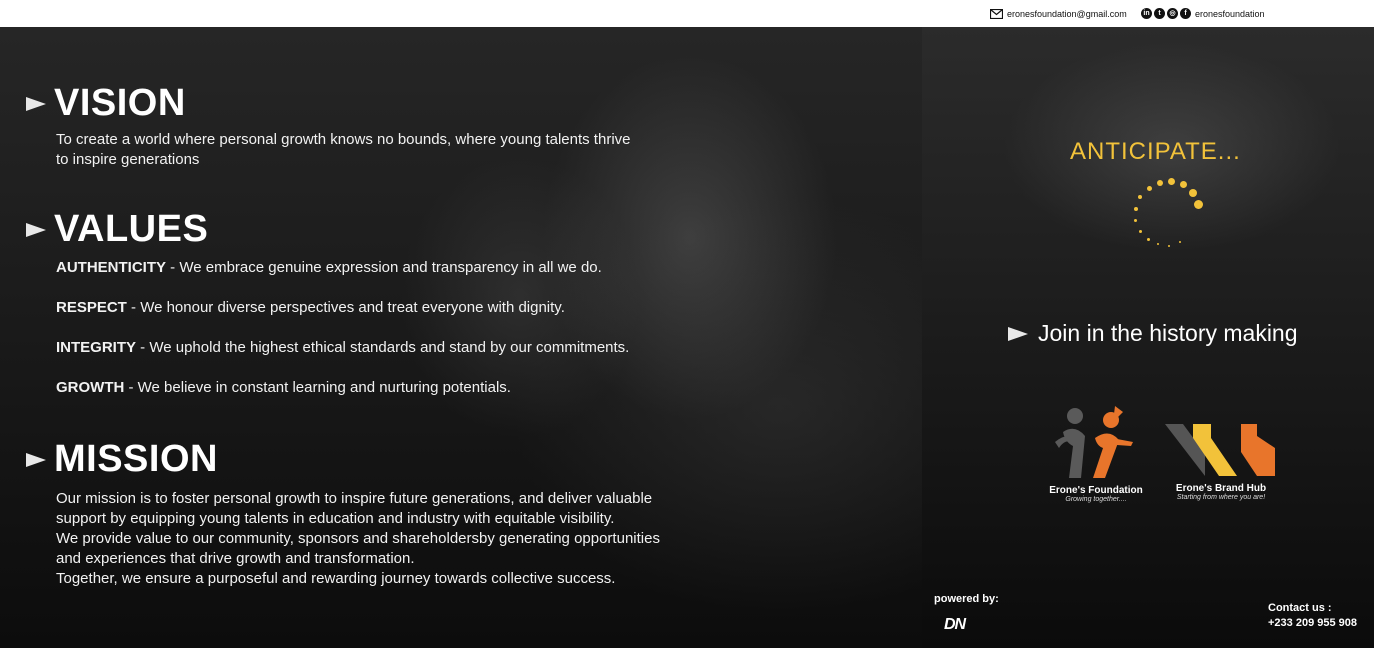  What do you see at coordinates (1220, 450) in the screenshot?
I see `brand-hub-emblem-icon` at bounding box center [1220, 450].